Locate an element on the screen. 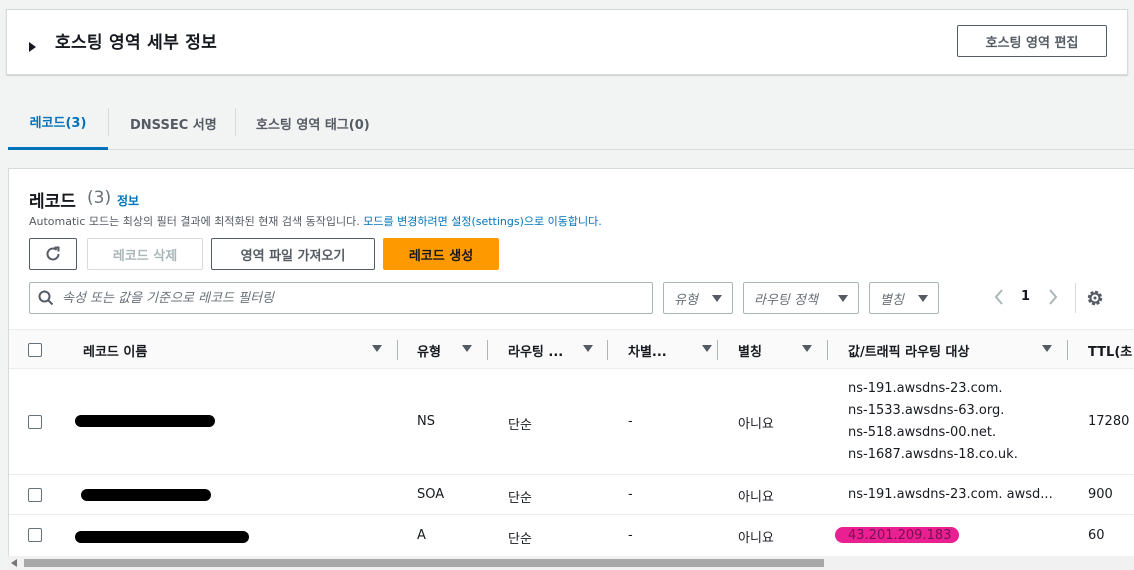 The width and height of the screenshot is (1134, 570). record-value: ns-1533.awsdns-63.org. is located at coordinates (926, 410).